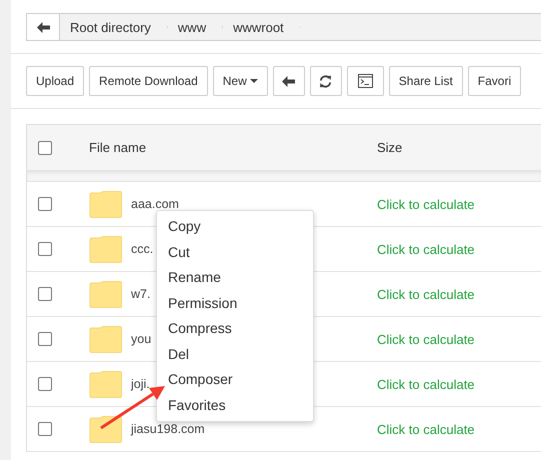 The image size is (541, 460). Describe the element at coordinates (235, 354) in the screenshot. I see `menu-item: Del` at that location.